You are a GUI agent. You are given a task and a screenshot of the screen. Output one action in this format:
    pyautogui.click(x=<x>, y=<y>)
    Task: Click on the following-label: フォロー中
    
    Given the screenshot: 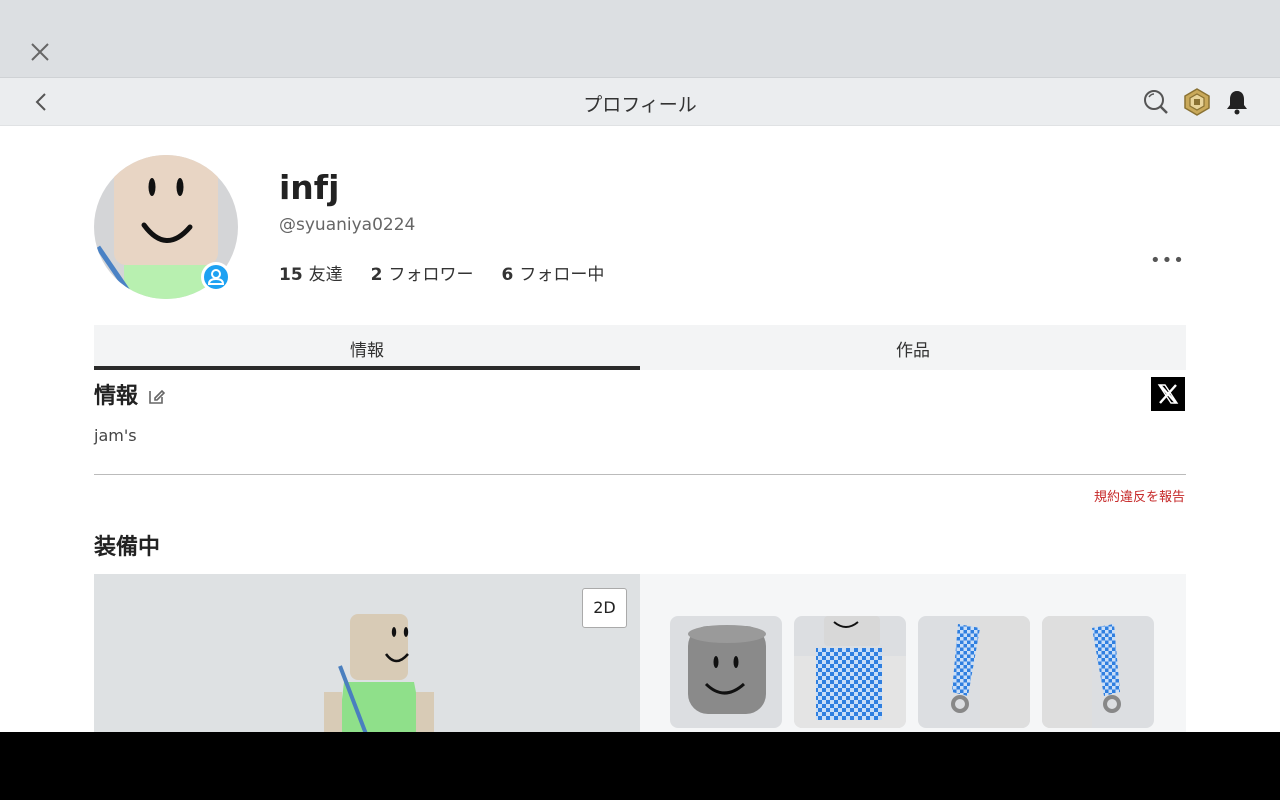 What is the action you would take?
    pyautogui.click(x=562, y=275)
    